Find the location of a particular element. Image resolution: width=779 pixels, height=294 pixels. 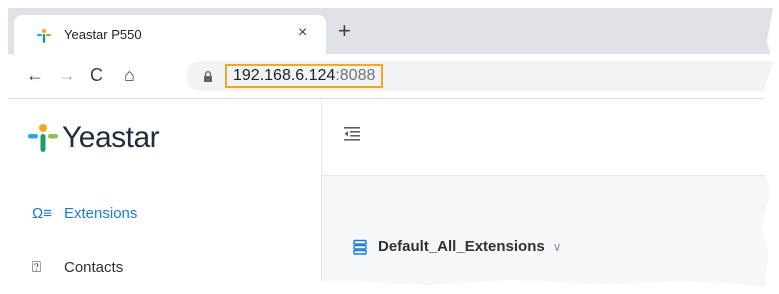

home-icon: ⌂ is located at coordinates (129, 75).